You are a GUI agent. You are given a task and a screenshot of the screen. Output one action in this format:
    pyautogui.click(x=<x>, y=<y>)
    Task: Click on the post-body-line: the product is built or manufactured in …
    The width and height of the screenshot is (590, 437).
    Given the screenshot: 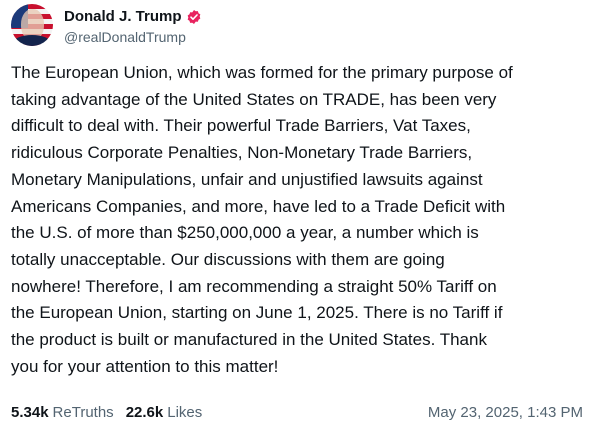 What is the action you would take?
    pyautogui.click(x=249, y=340)
    